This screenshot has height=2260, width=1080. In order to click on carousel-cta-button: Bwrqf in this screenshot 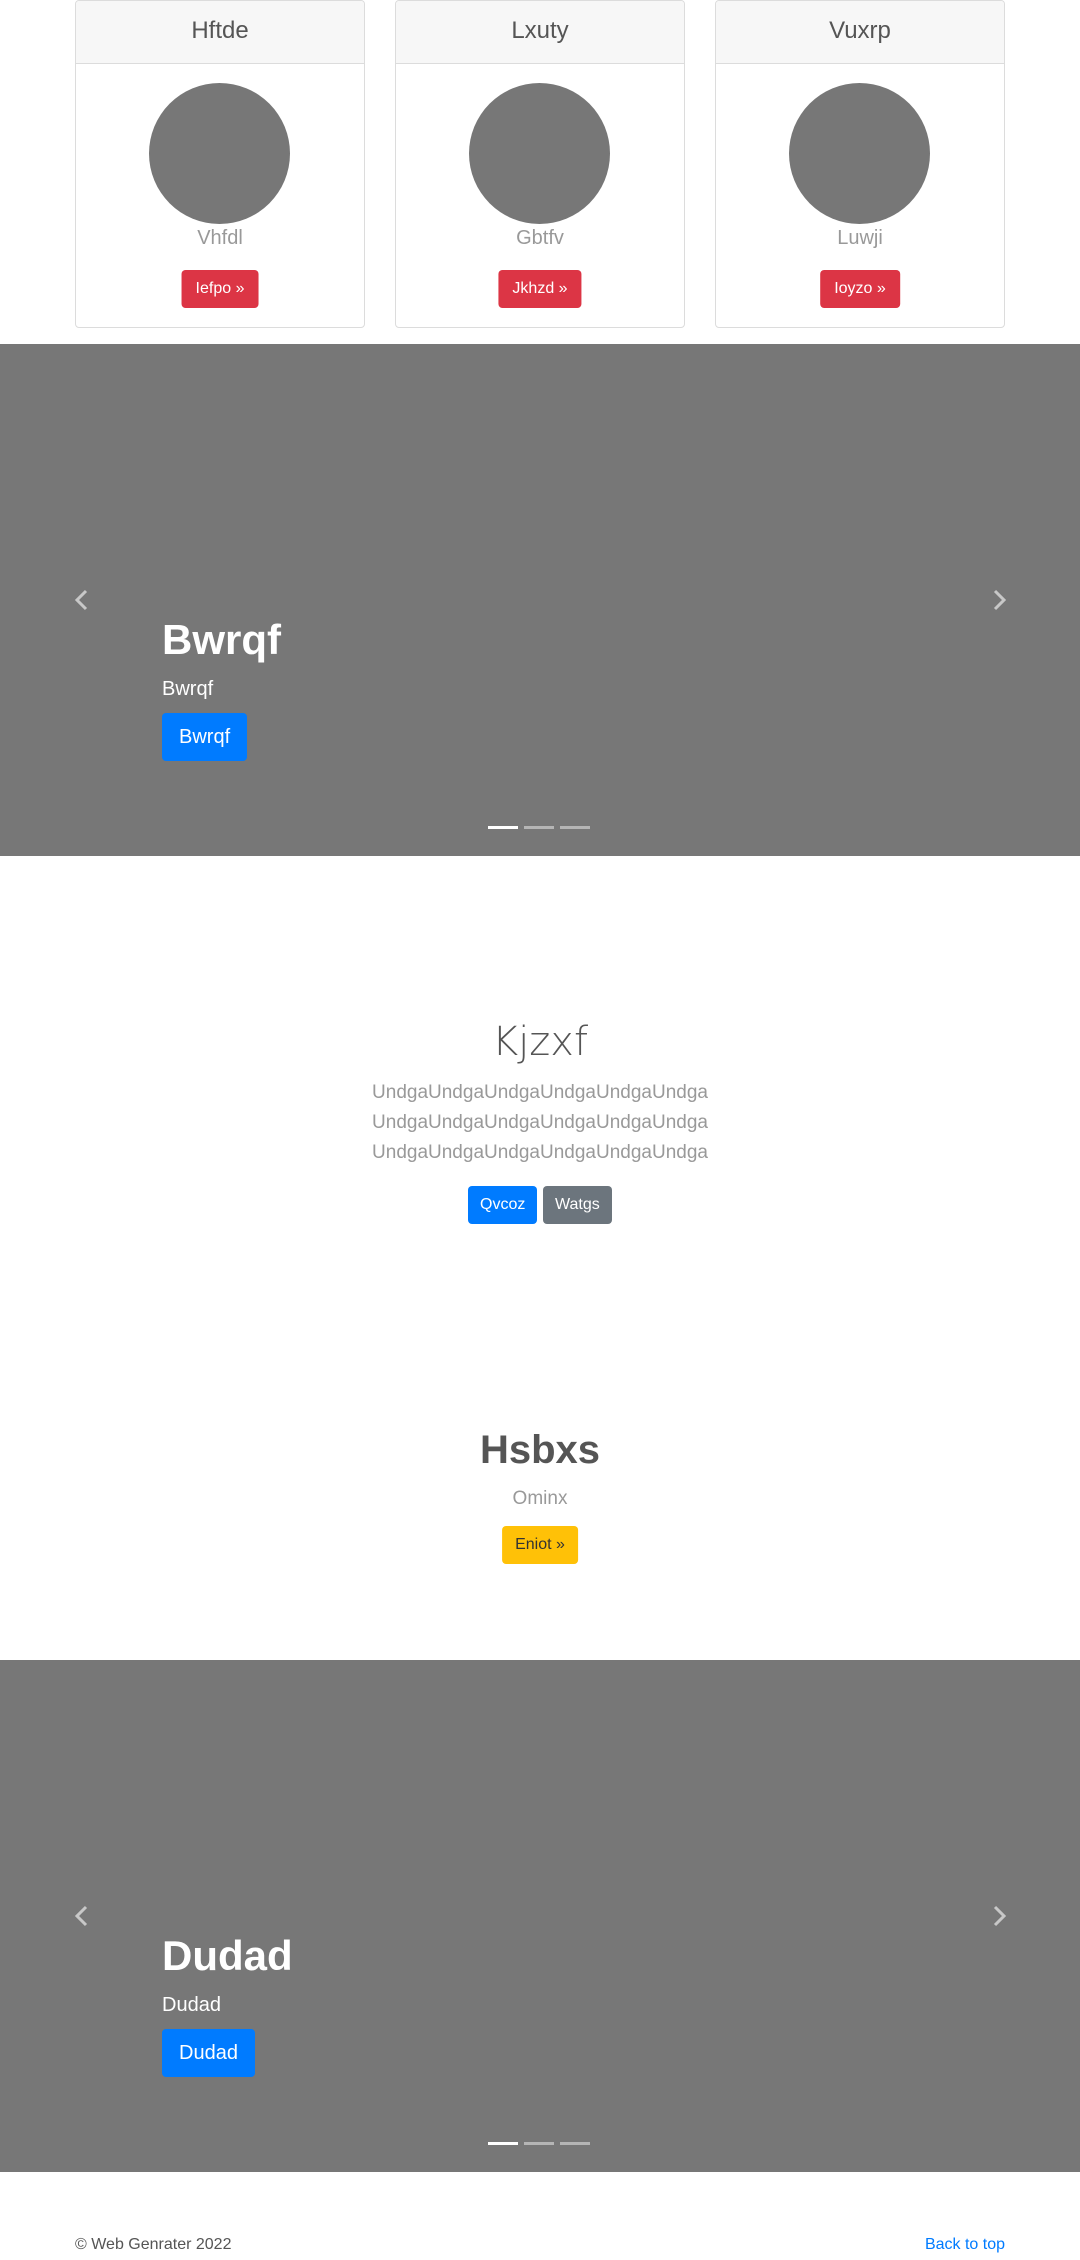, I will do `click(205, 737)`.